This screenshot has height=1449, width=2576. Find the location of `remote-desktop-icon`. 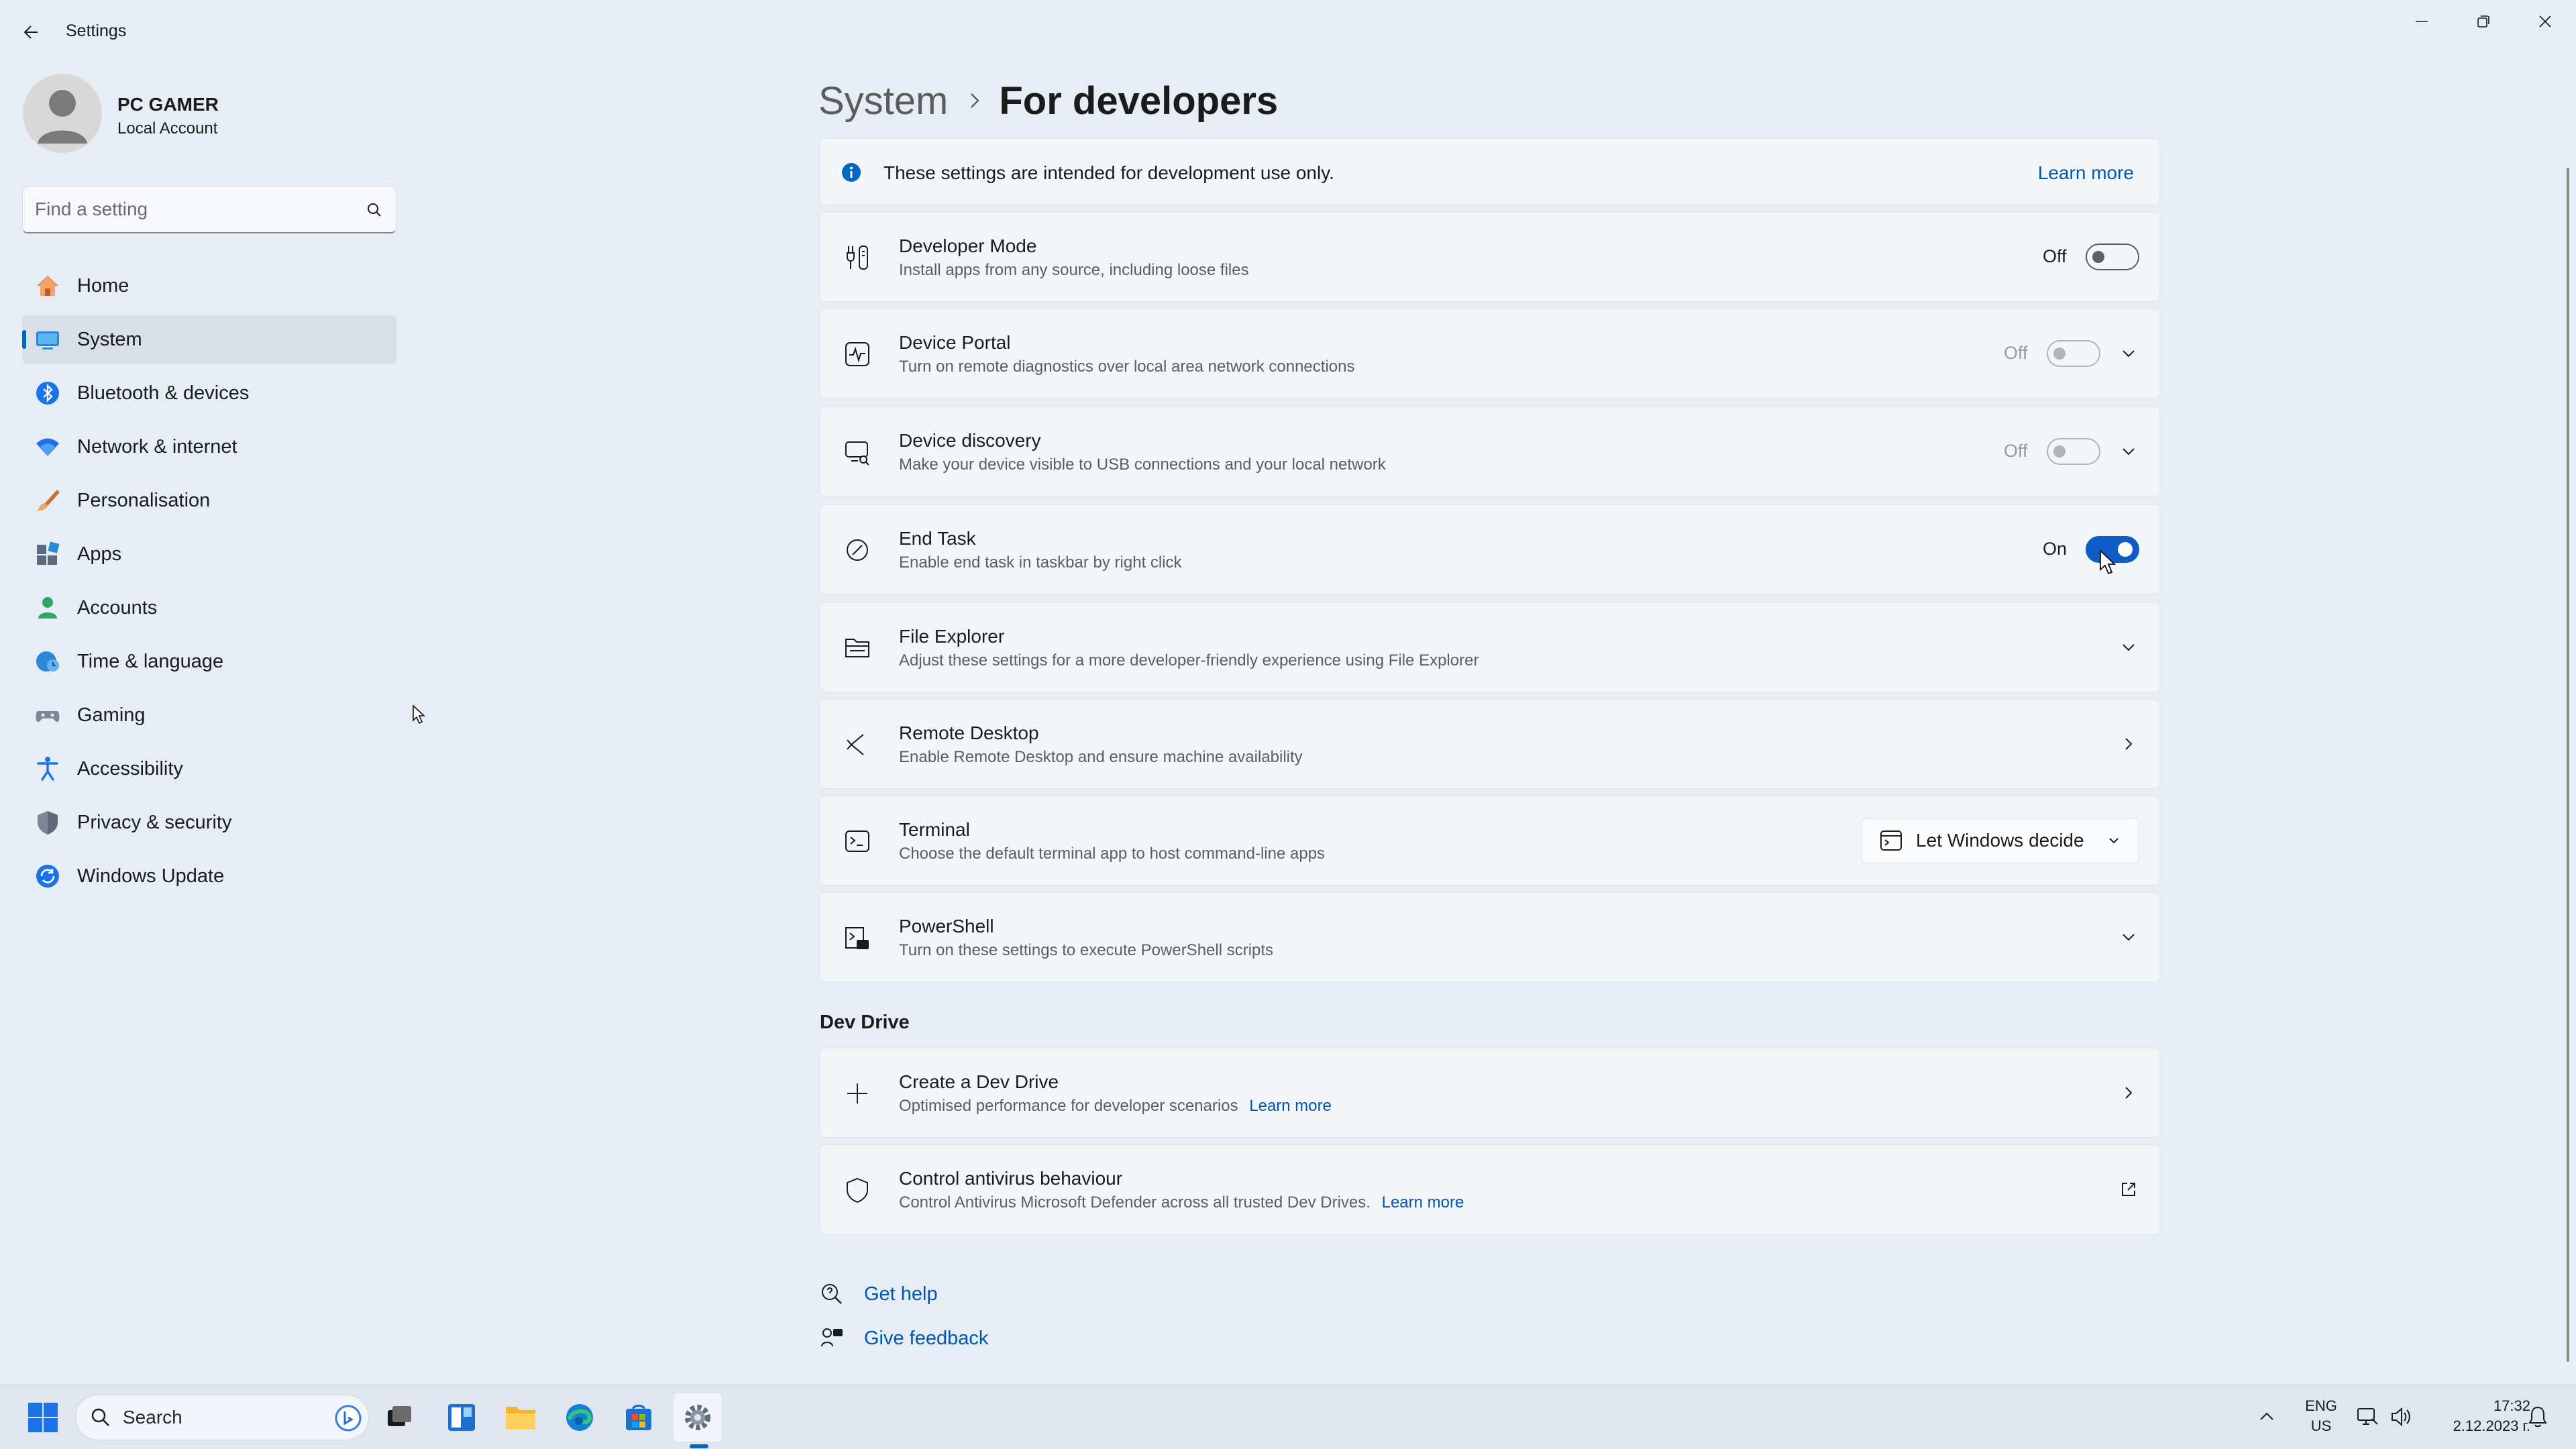

remote-desktop-icon is located at coordinates (857, 744).